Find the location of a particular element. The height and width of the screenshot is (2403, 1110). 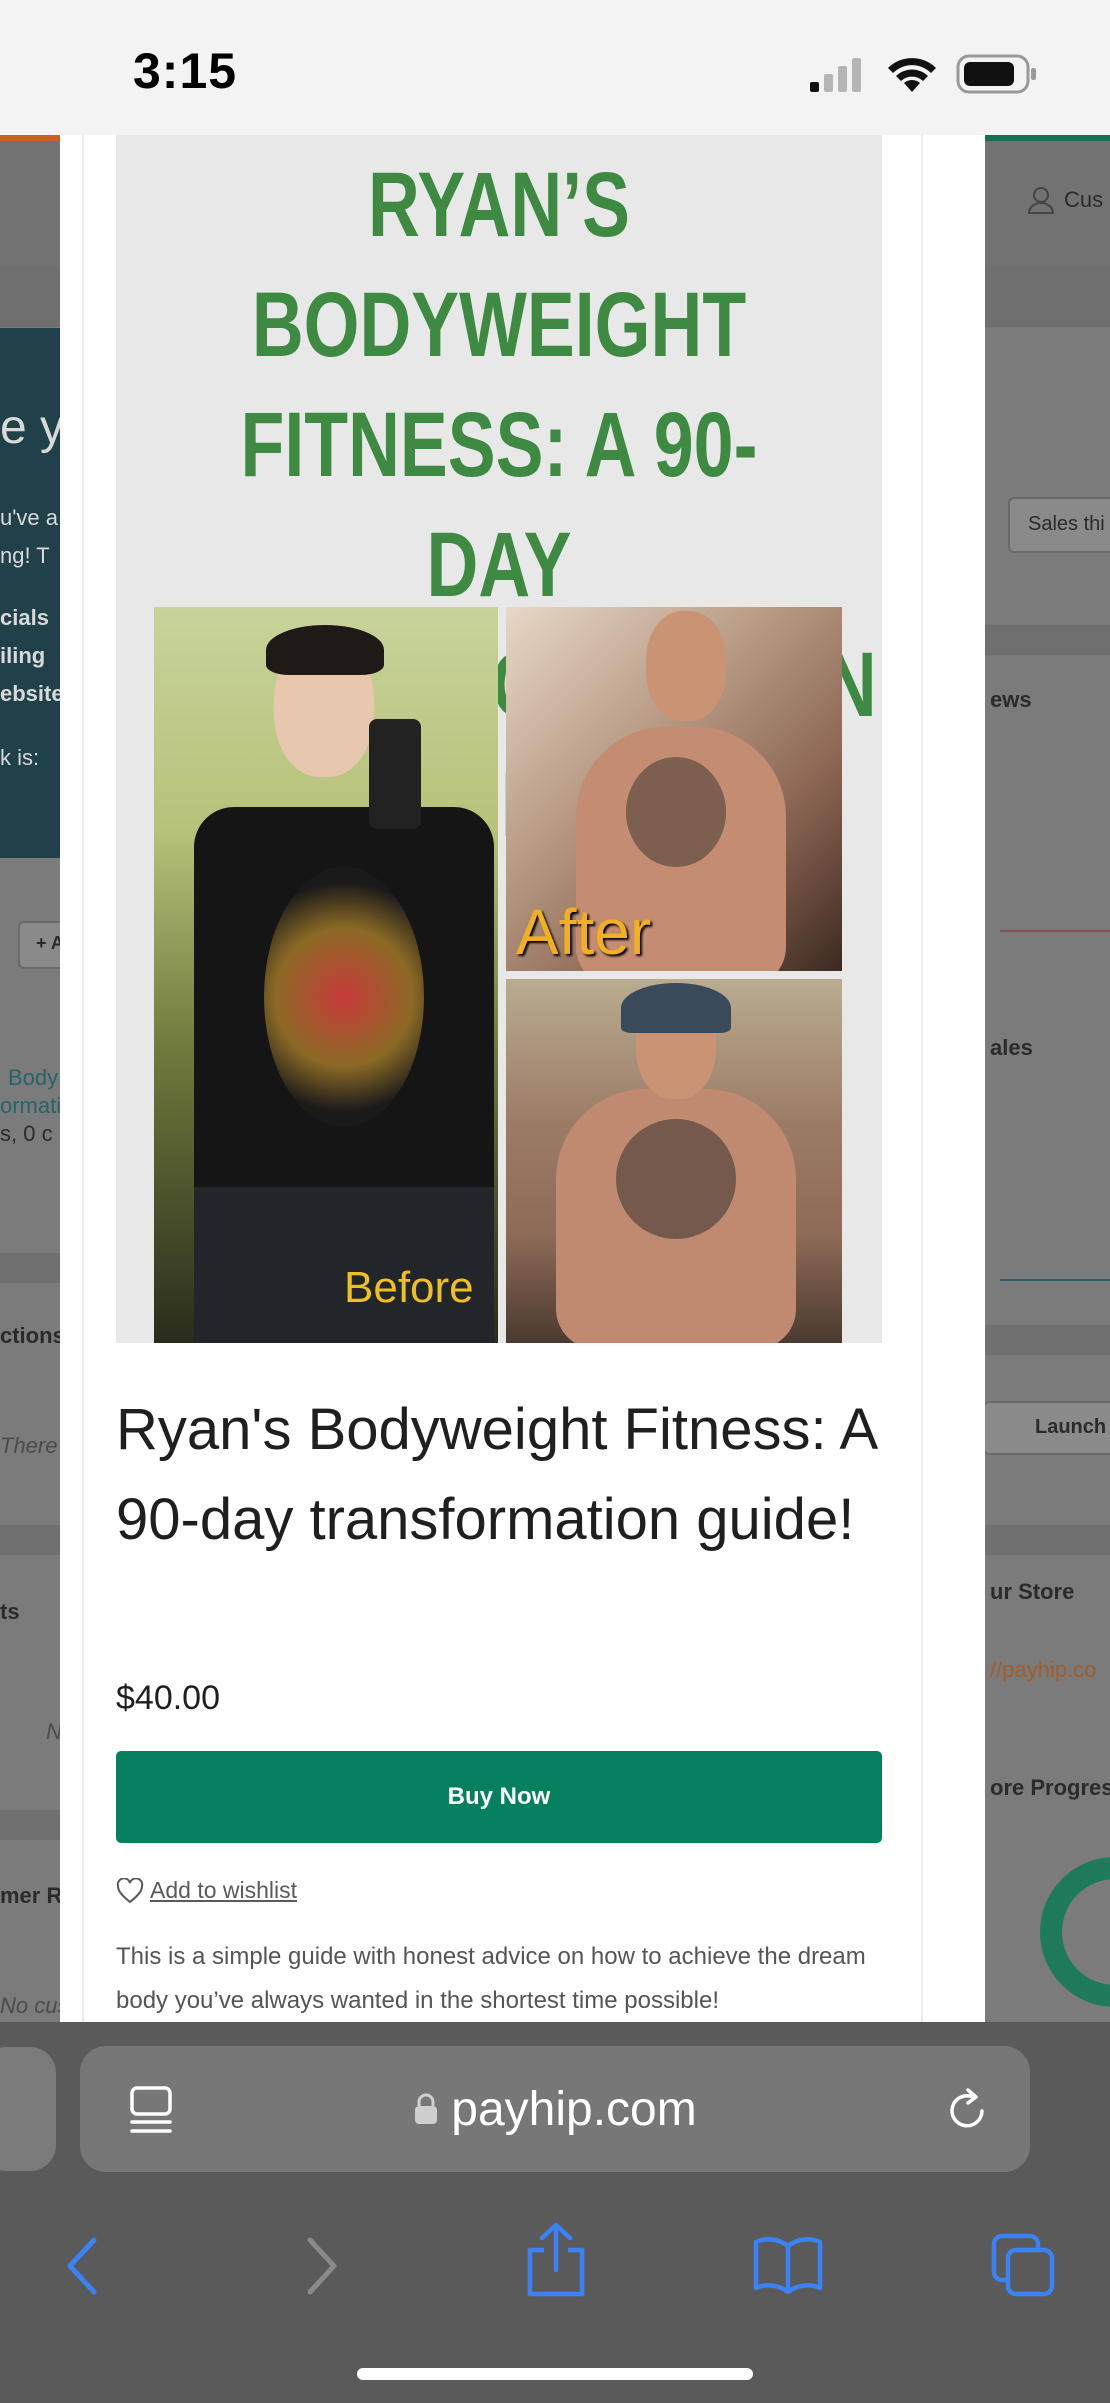

bg-your-store-label: ur Store is located at coordinates (1032, 1591).